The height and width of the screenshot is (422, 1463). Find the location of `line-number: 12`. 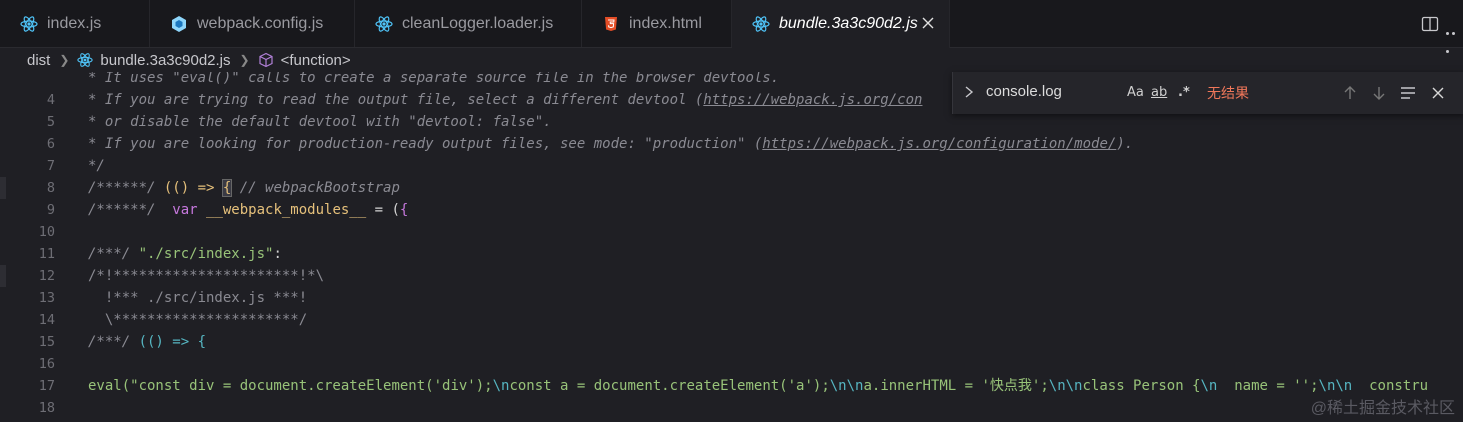

line-number: 12 is located at coordinates (46, 276).